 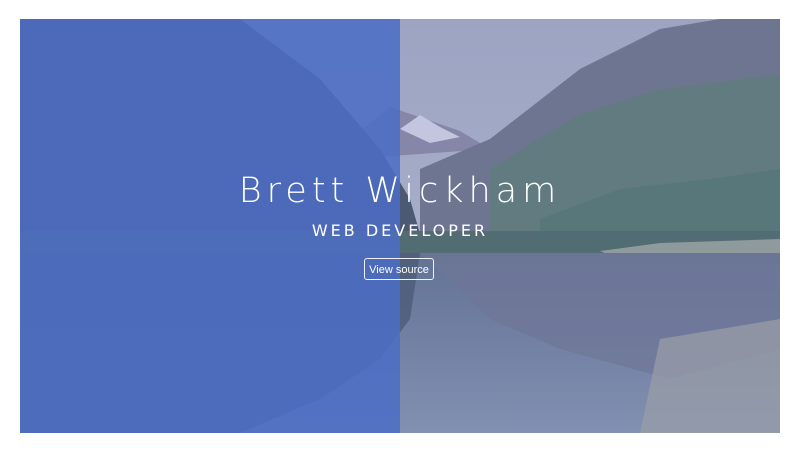 What do you see at coordinates (399, 269) in the screenshot?
I see `view-source-button: View source` at bounding box center [399, 269].